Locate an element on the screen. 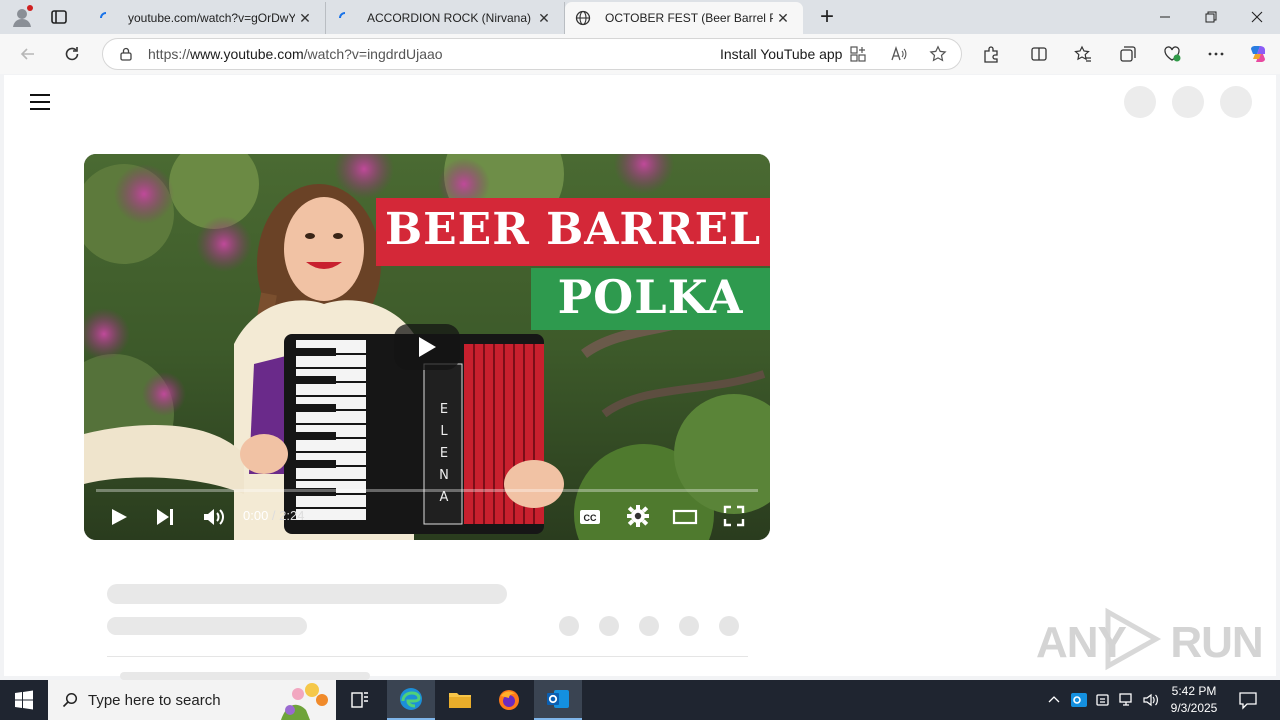 The height and width of the screenshot is (720, 1280). outlook-taskbar-icon is located at coordinates (558, 700).